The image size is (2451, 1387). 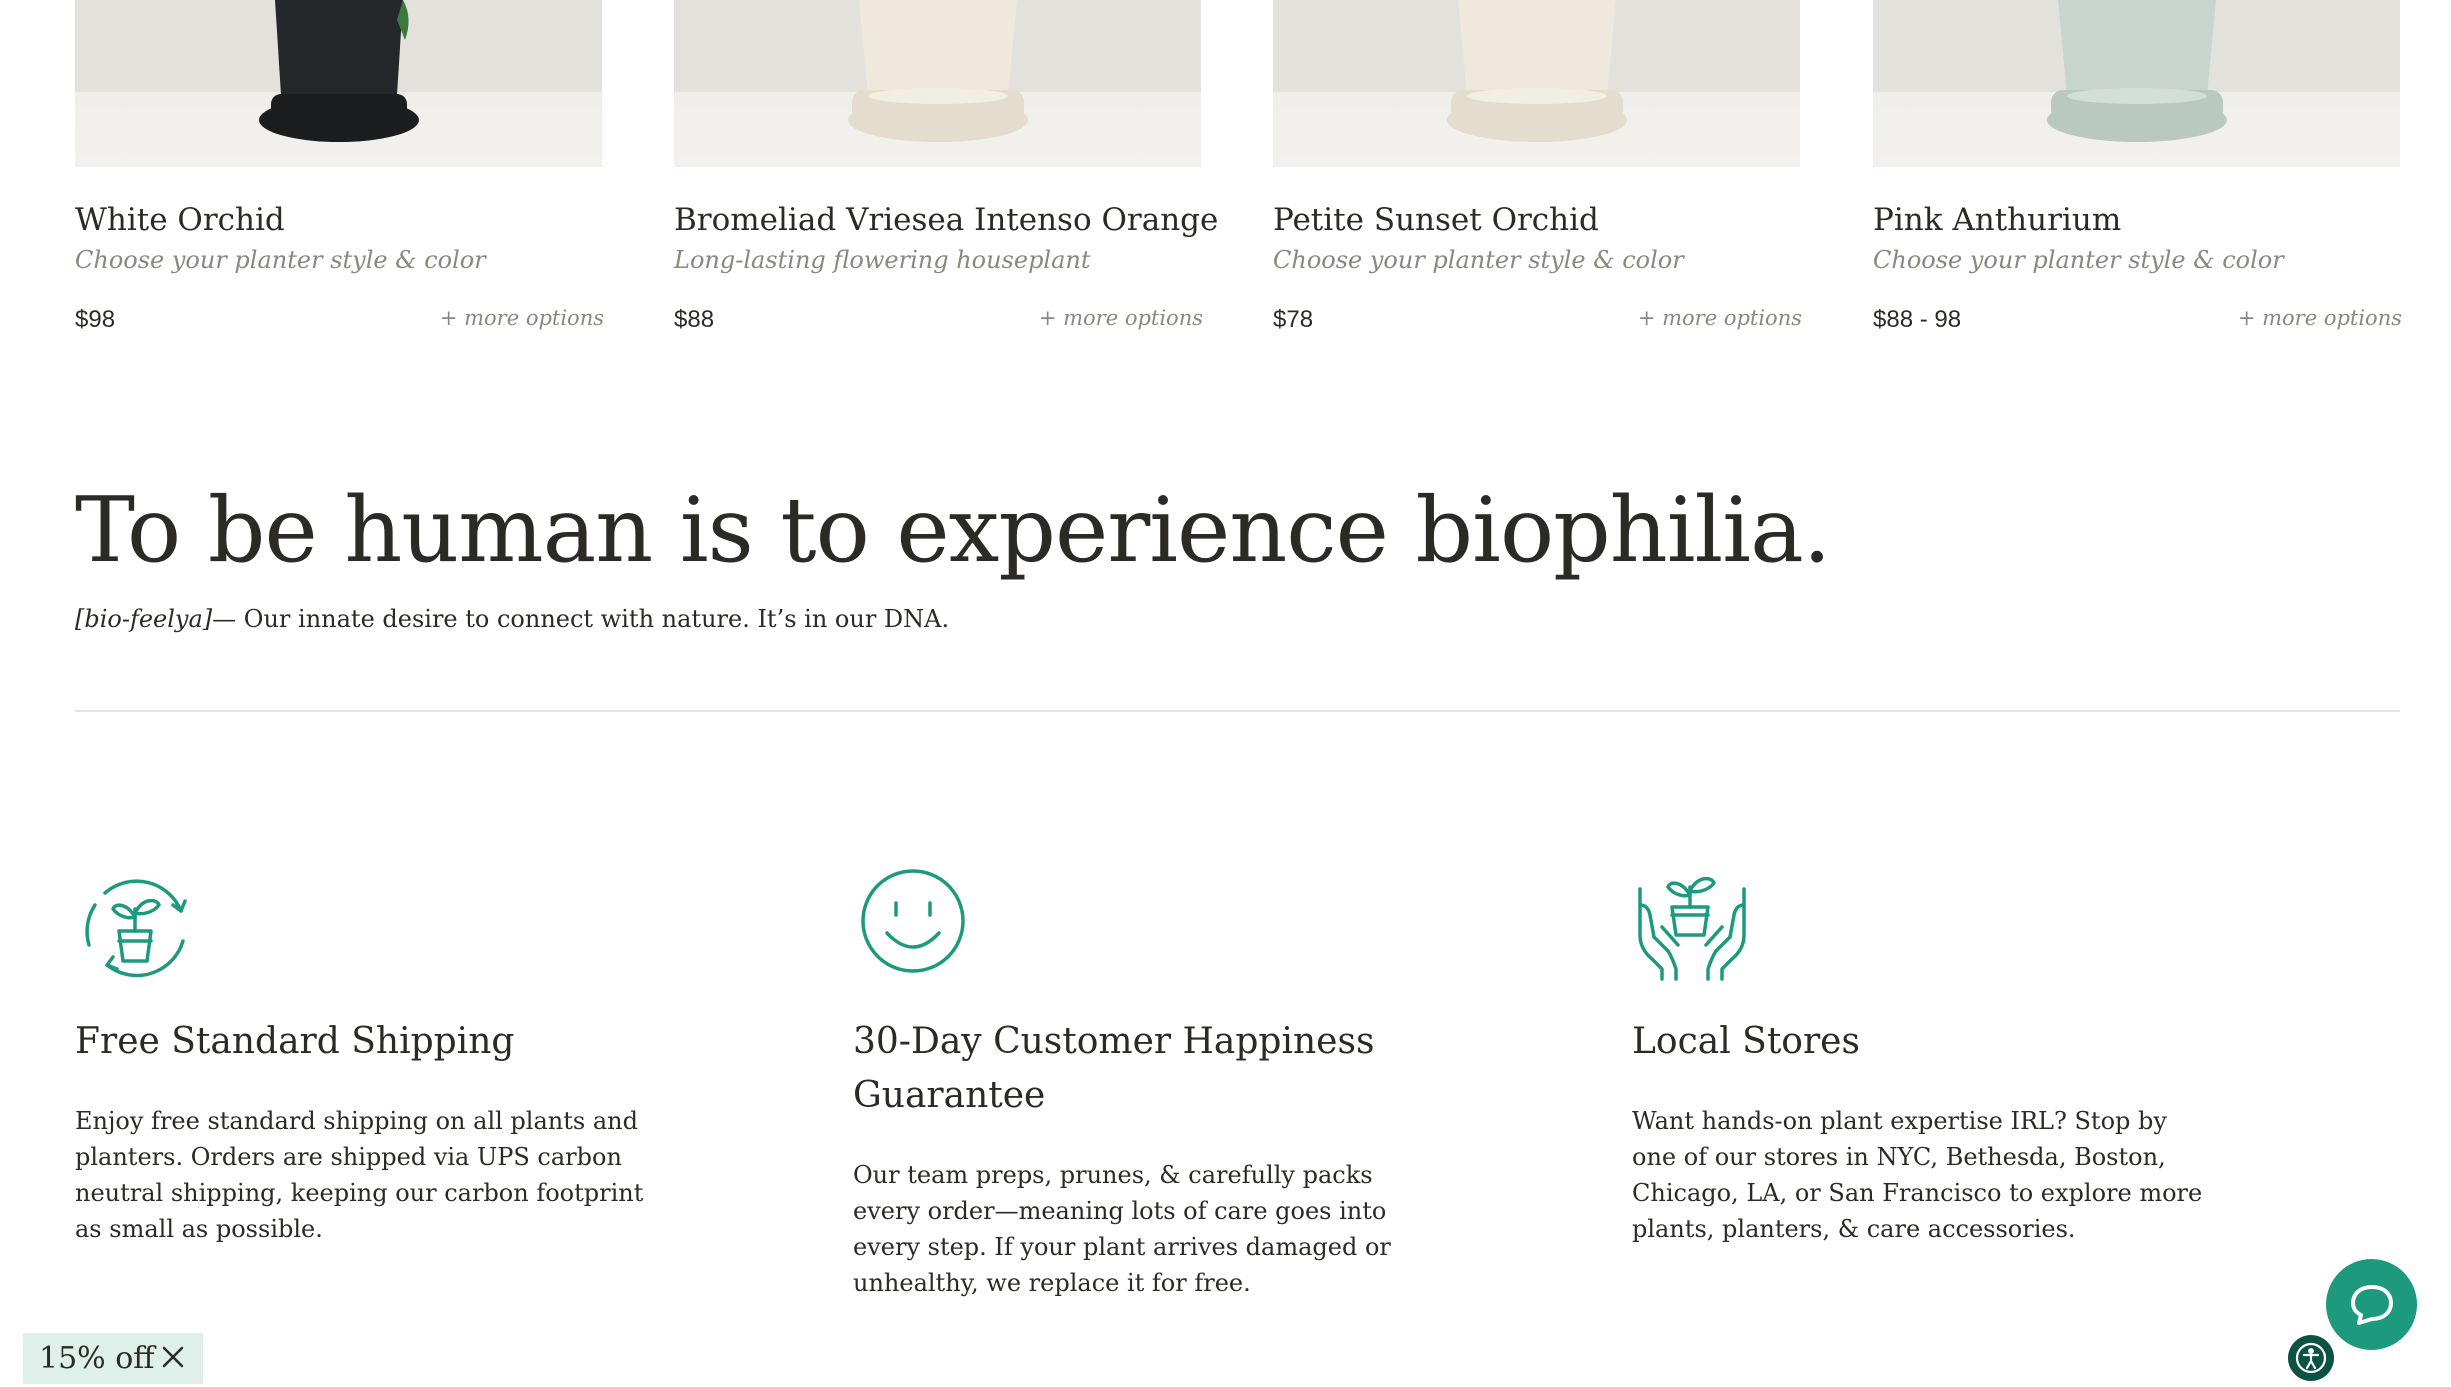 I want to click on discount-label: 15% off, so click(x=97, y=1358).